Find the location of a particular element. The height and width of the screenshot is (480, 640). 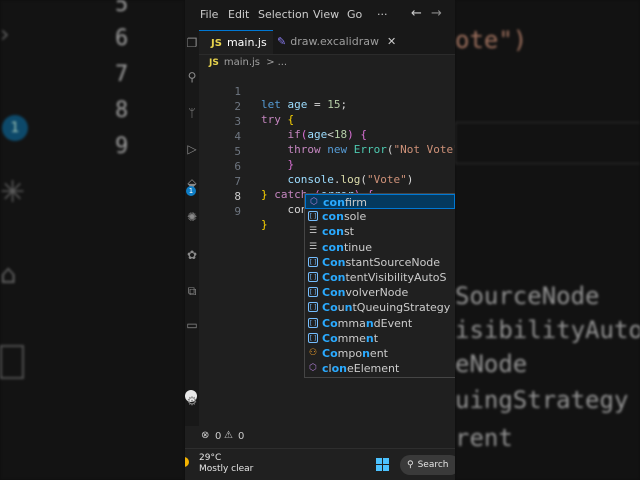

close-icon: ✕ is located at coordinates (391, 41).